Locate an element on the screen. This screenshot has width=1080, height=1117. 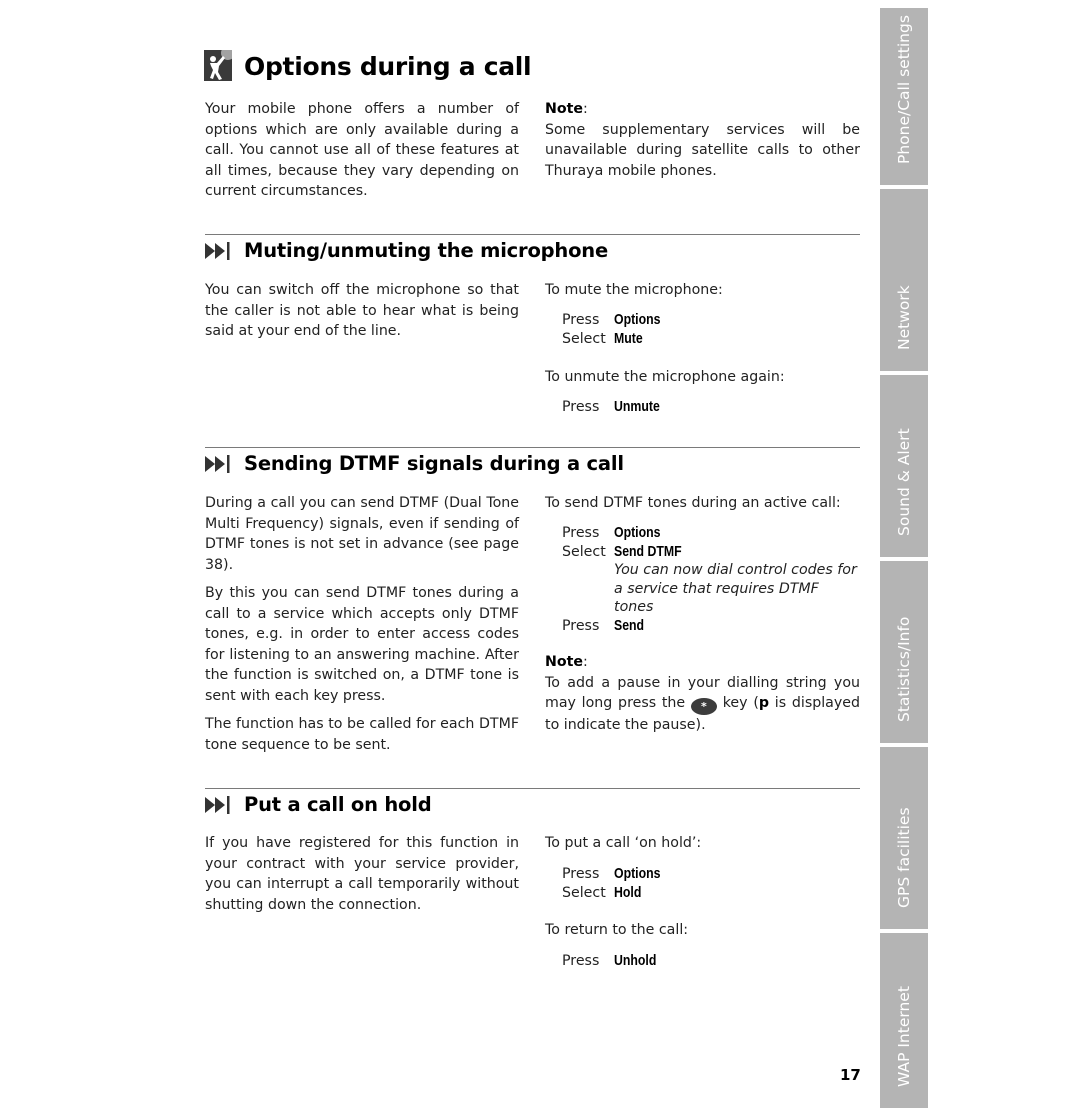
side-tab-wap-internet: WAP Internet is located at coordinates (904, 1020).